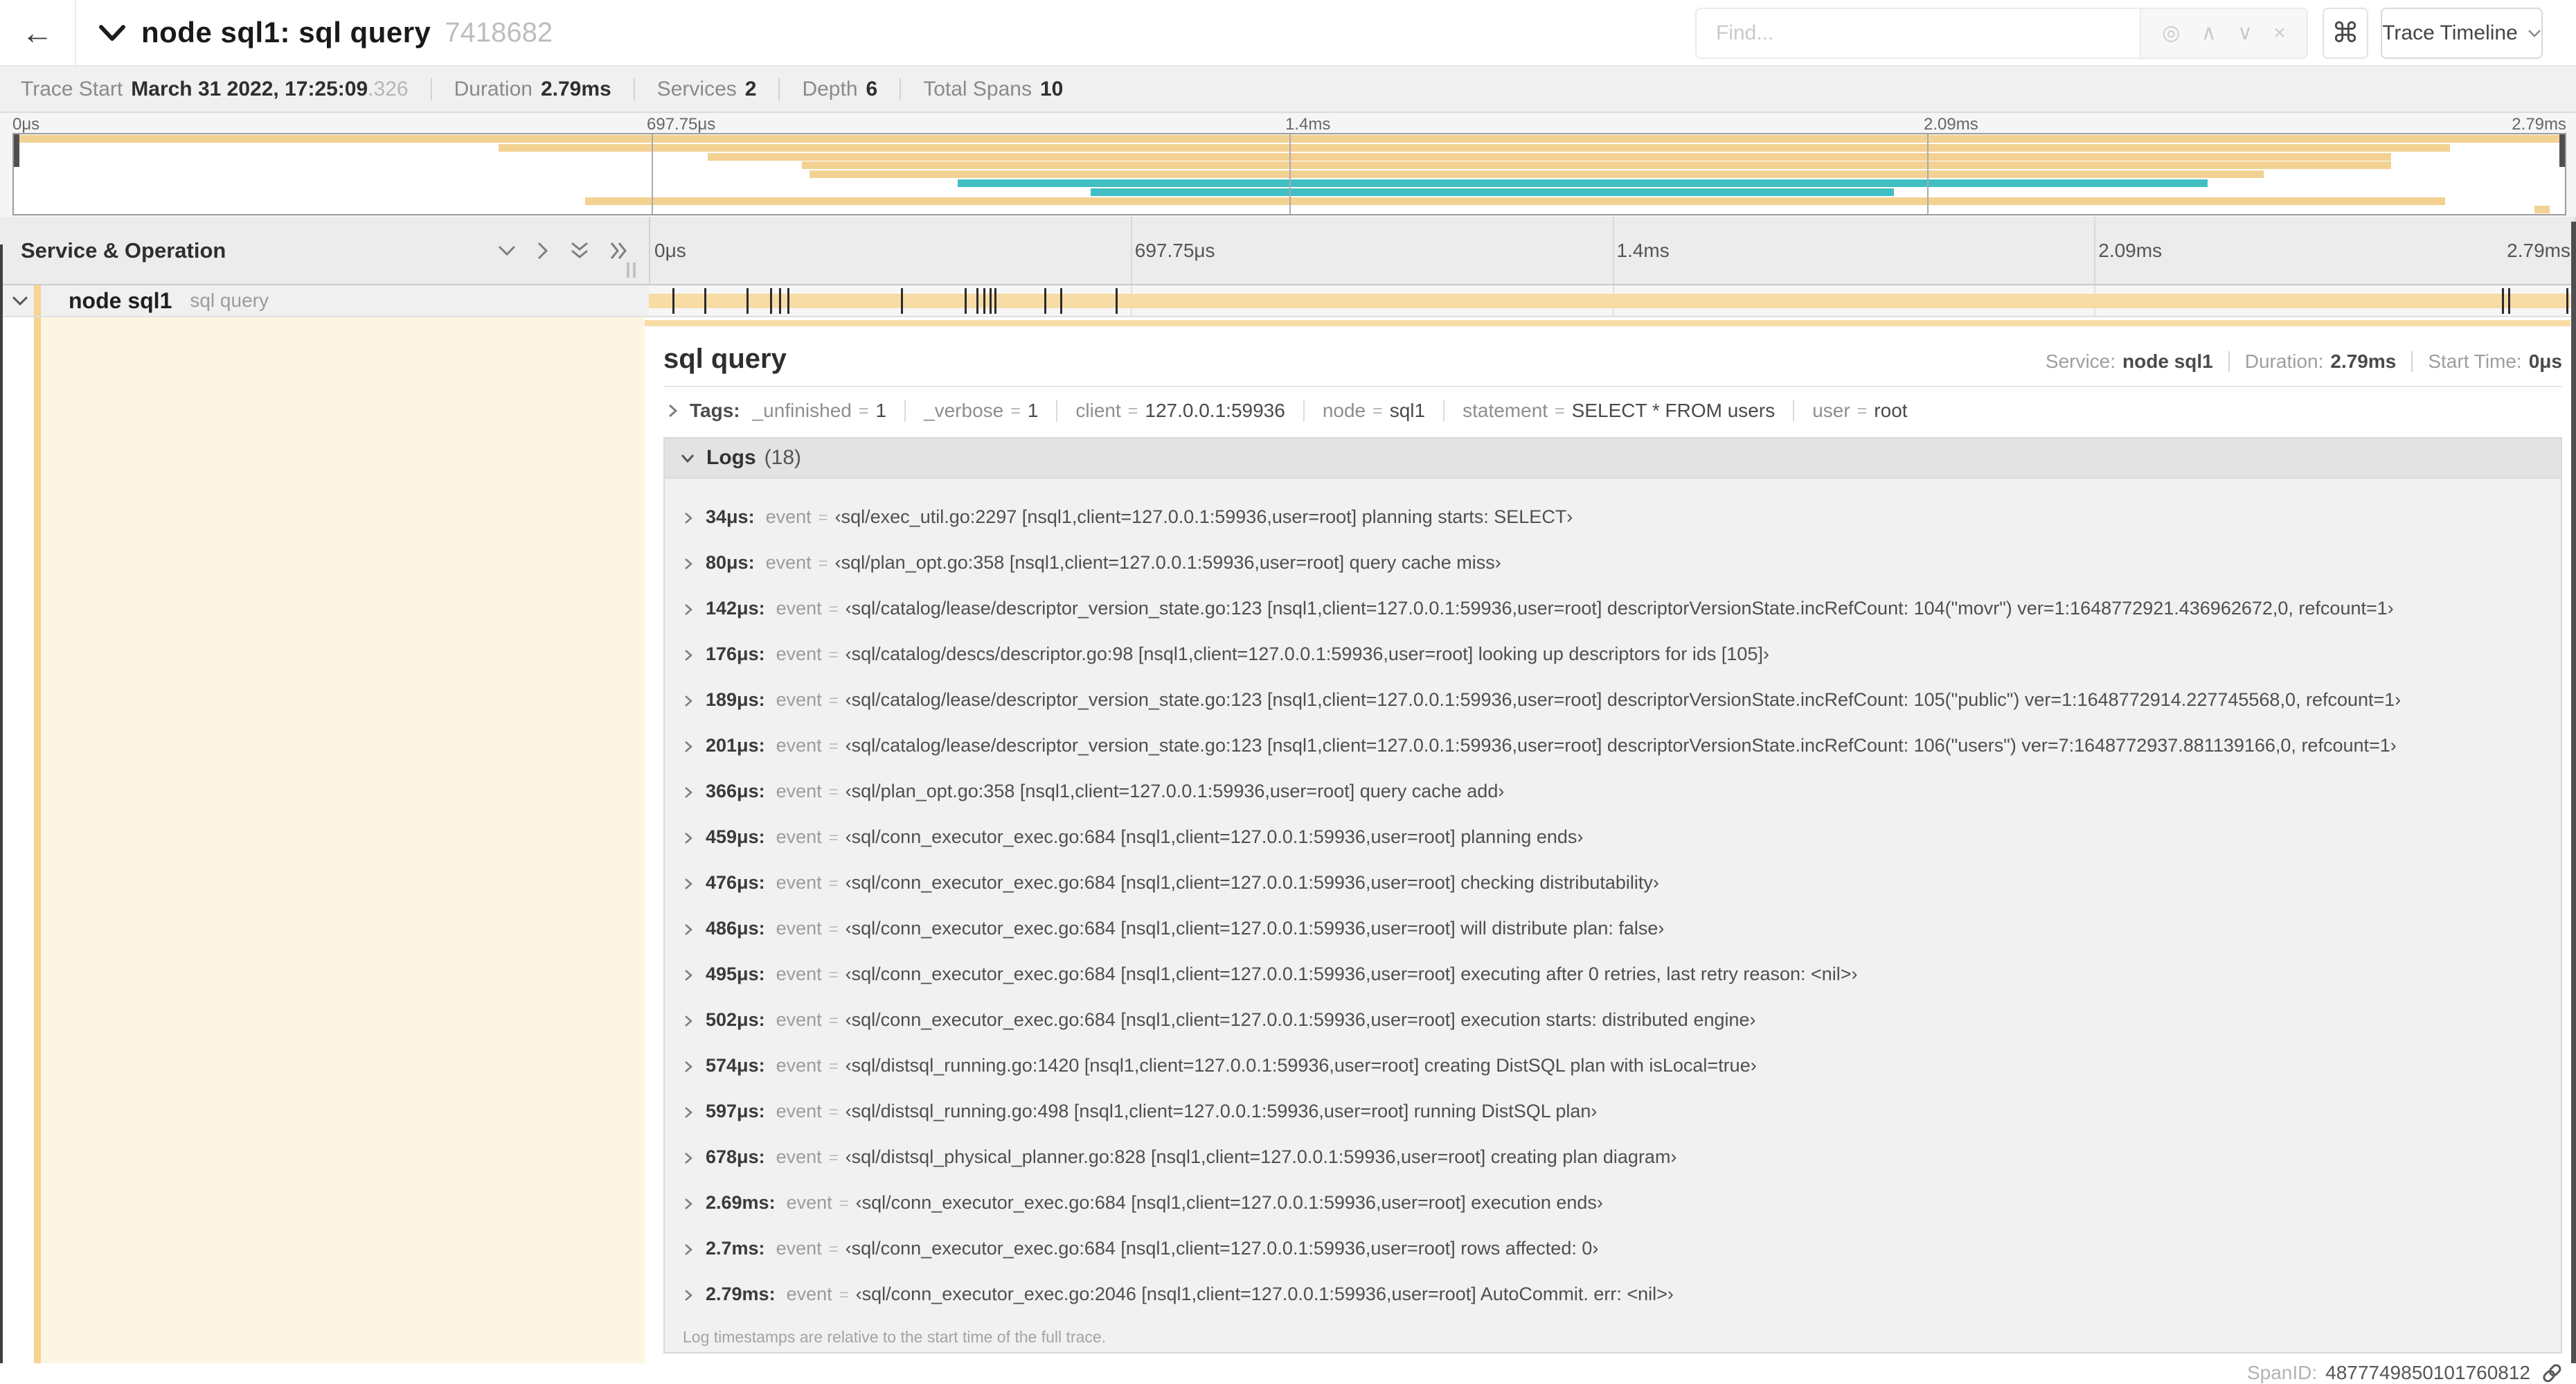 The width and height of the screenshot is (2576, 1384). What do you see at coordinates (1033, 411) in the screenshot?
I see `tag-value: 1` at bounding box center [1033, 411].